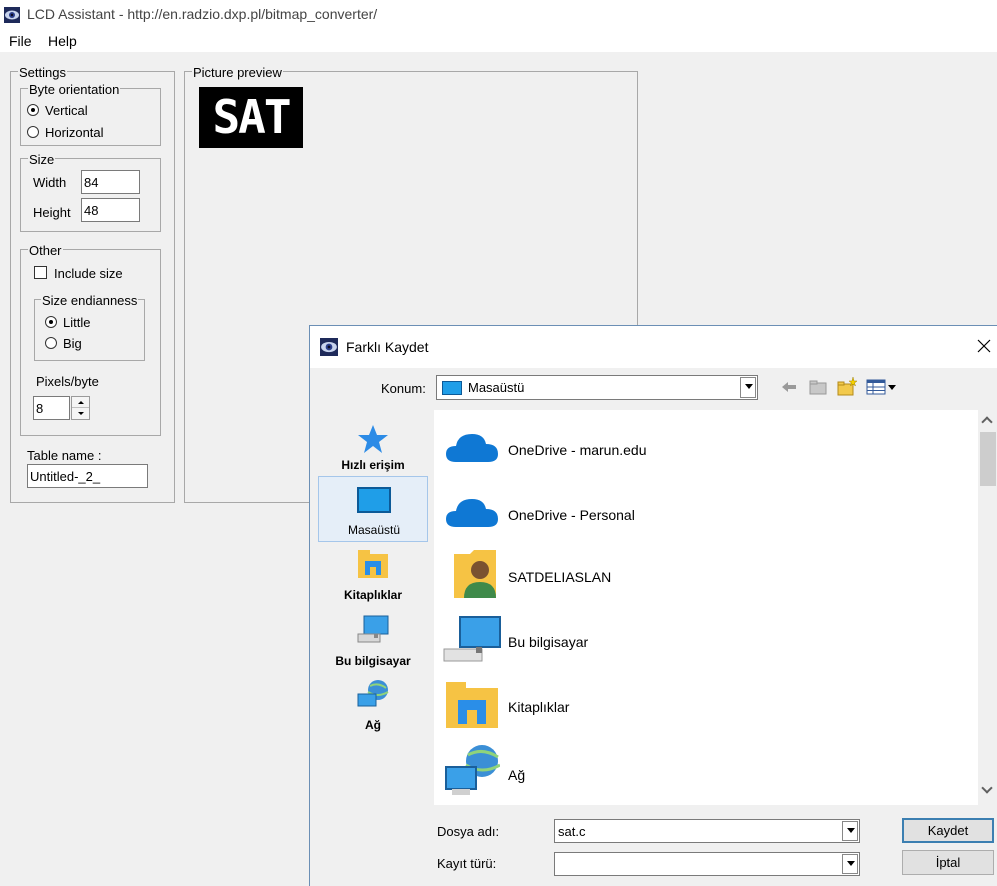  Describe the element at coordinates (704, 575) in the screenshot. I see `file-item-satdeliaslan: SATDELIASLAN` at that location.